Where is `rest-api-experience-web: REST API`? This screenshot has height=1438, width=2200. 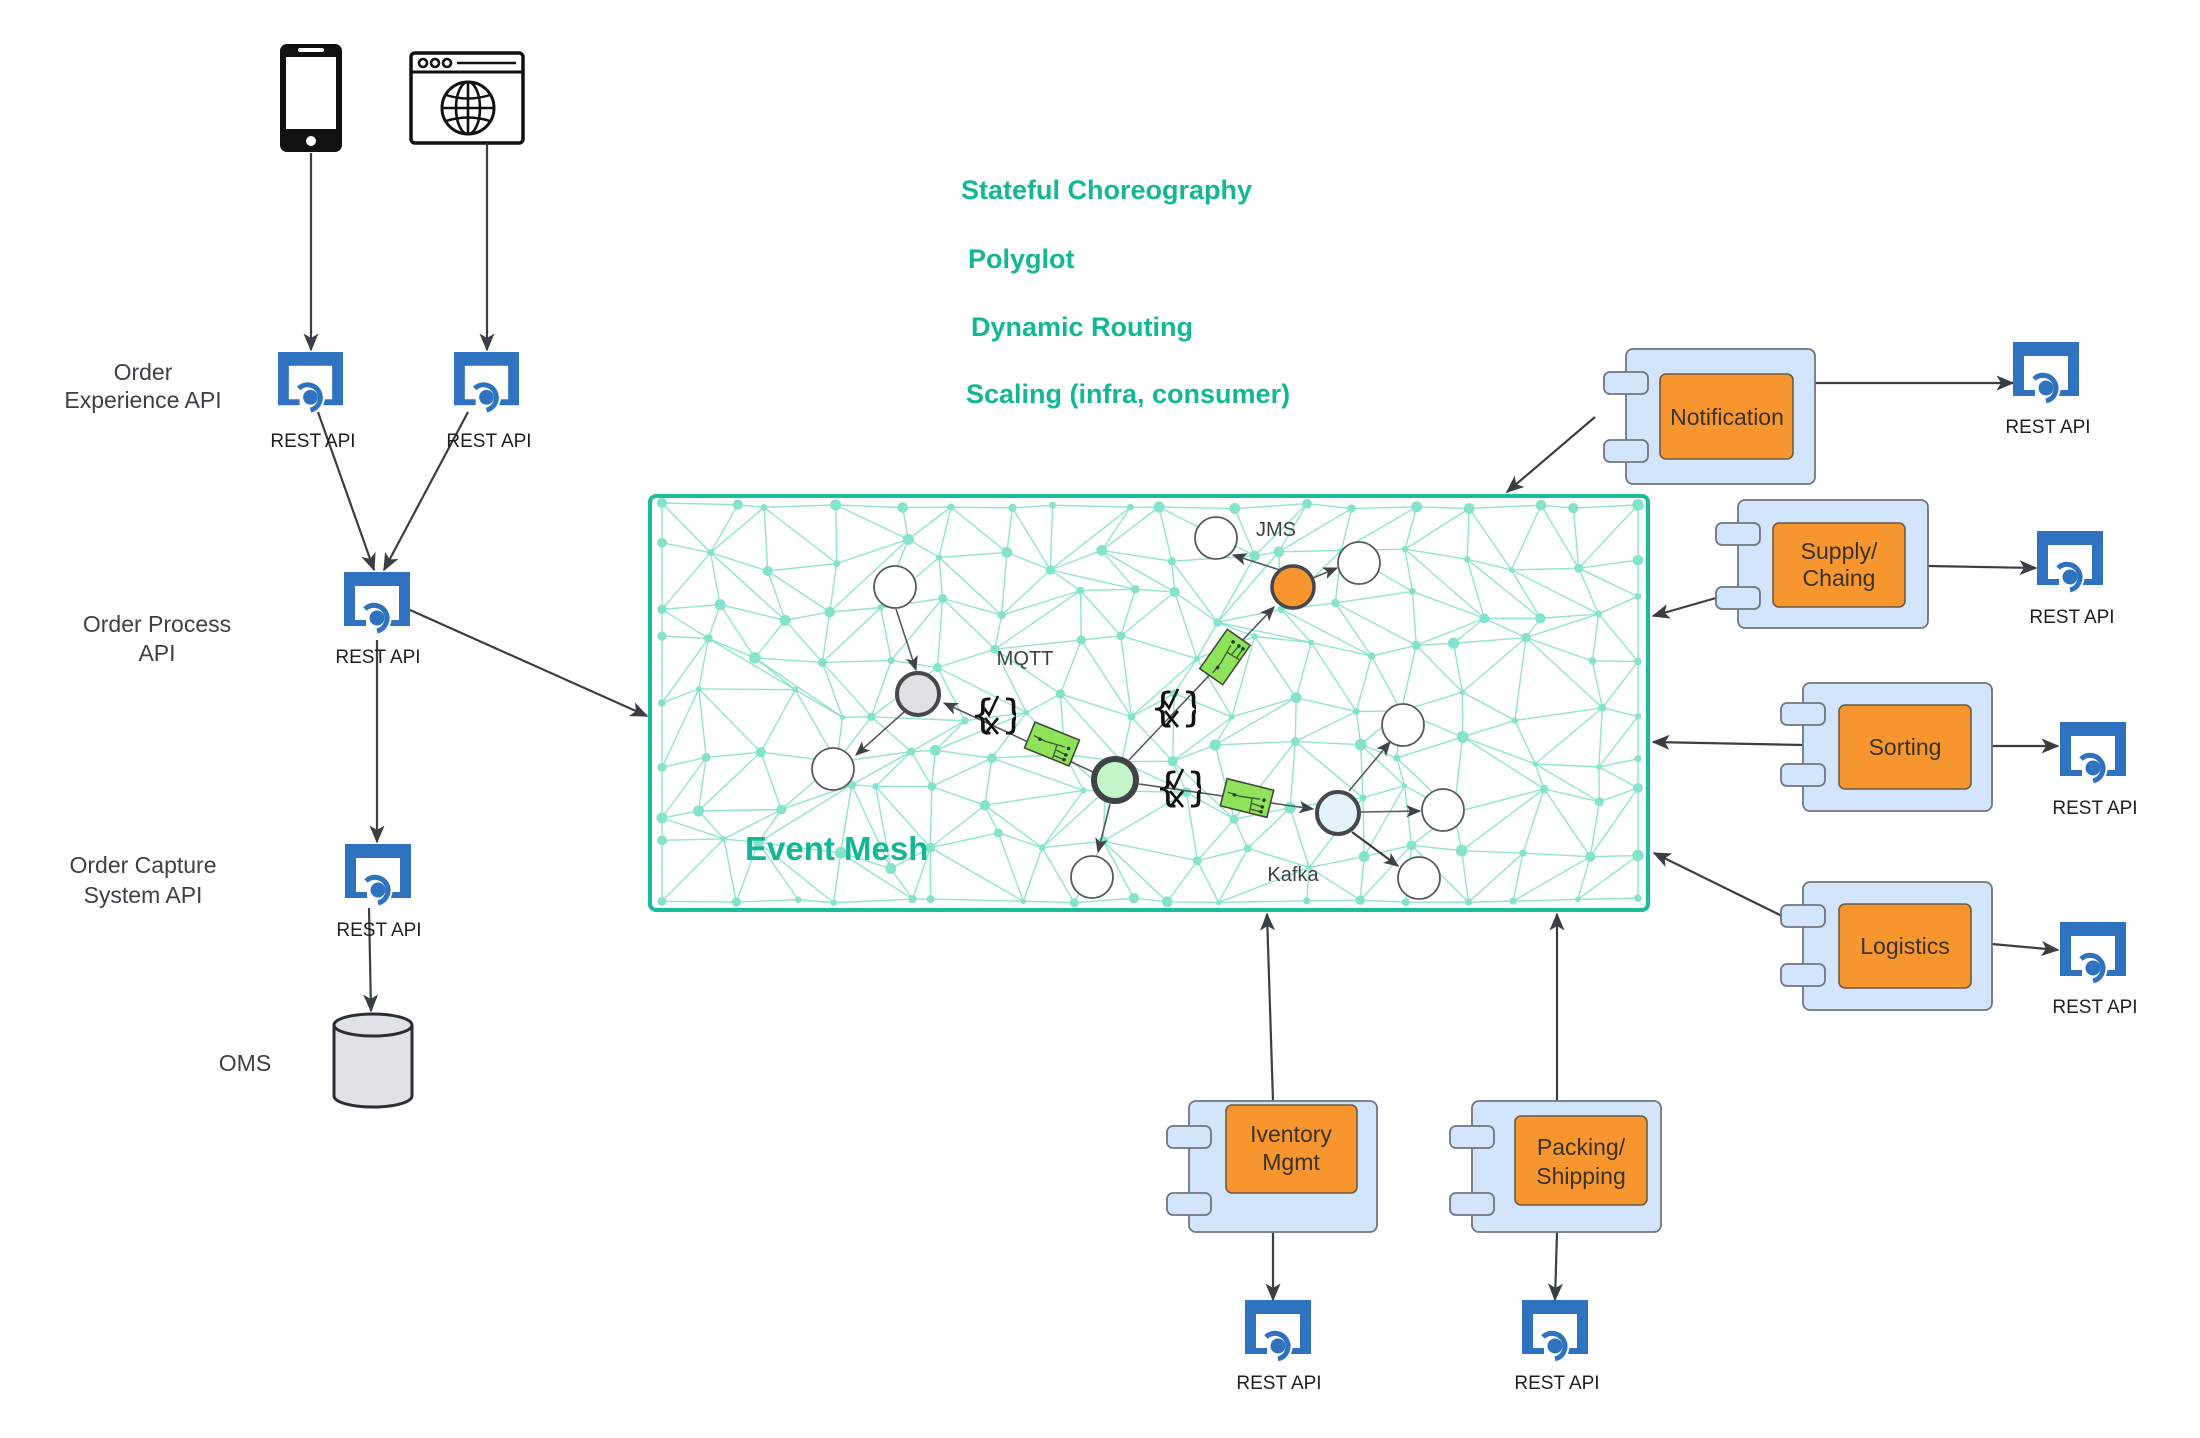 rest-api-experience-web: REST API is located at coordinates (489, 402).